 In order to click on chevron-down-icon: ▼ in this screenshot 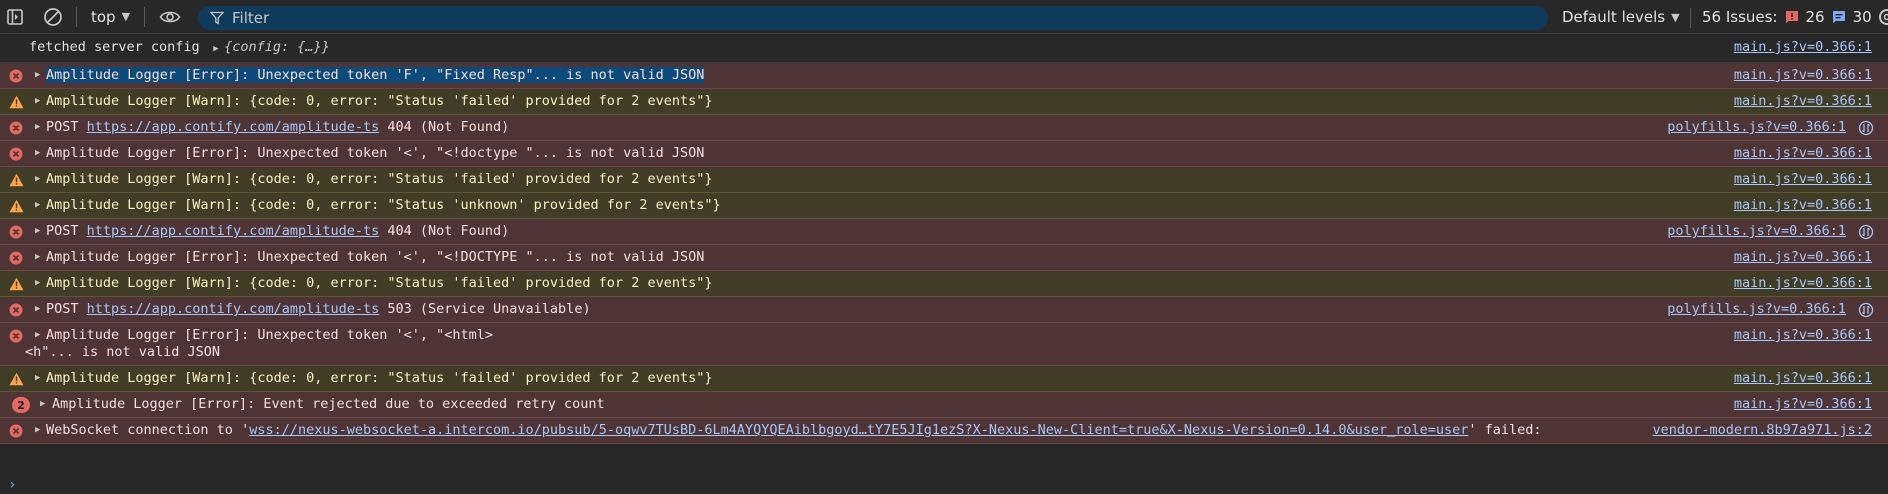, I will do `click(126, 16)`.